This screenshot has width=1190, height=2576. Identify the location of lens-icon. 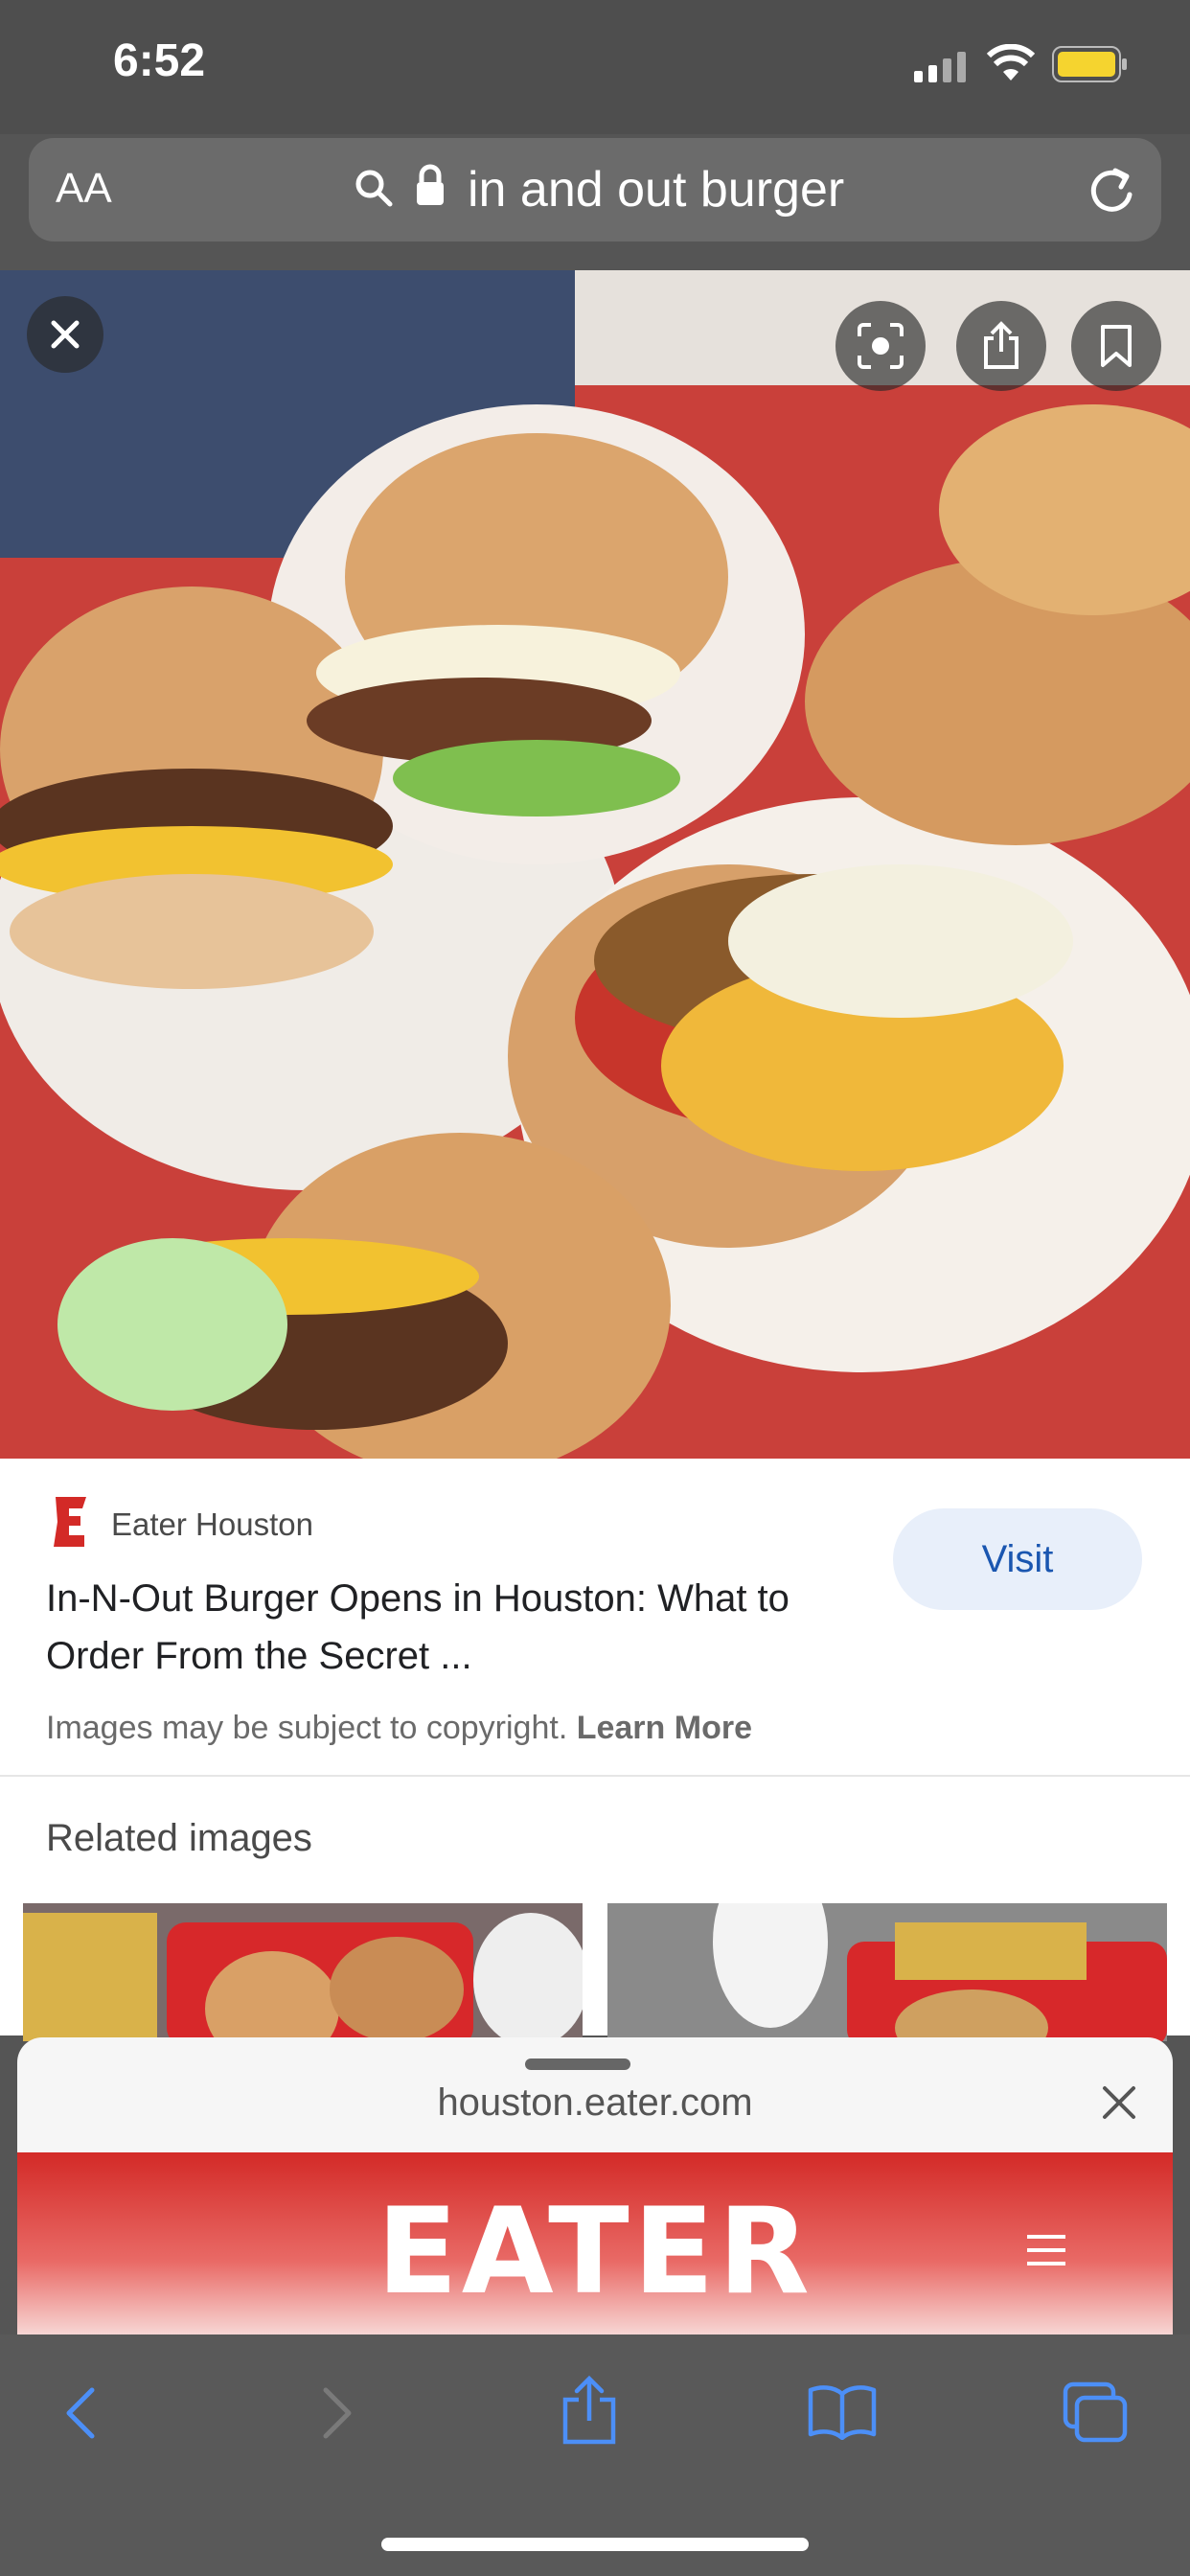
(881, 346).